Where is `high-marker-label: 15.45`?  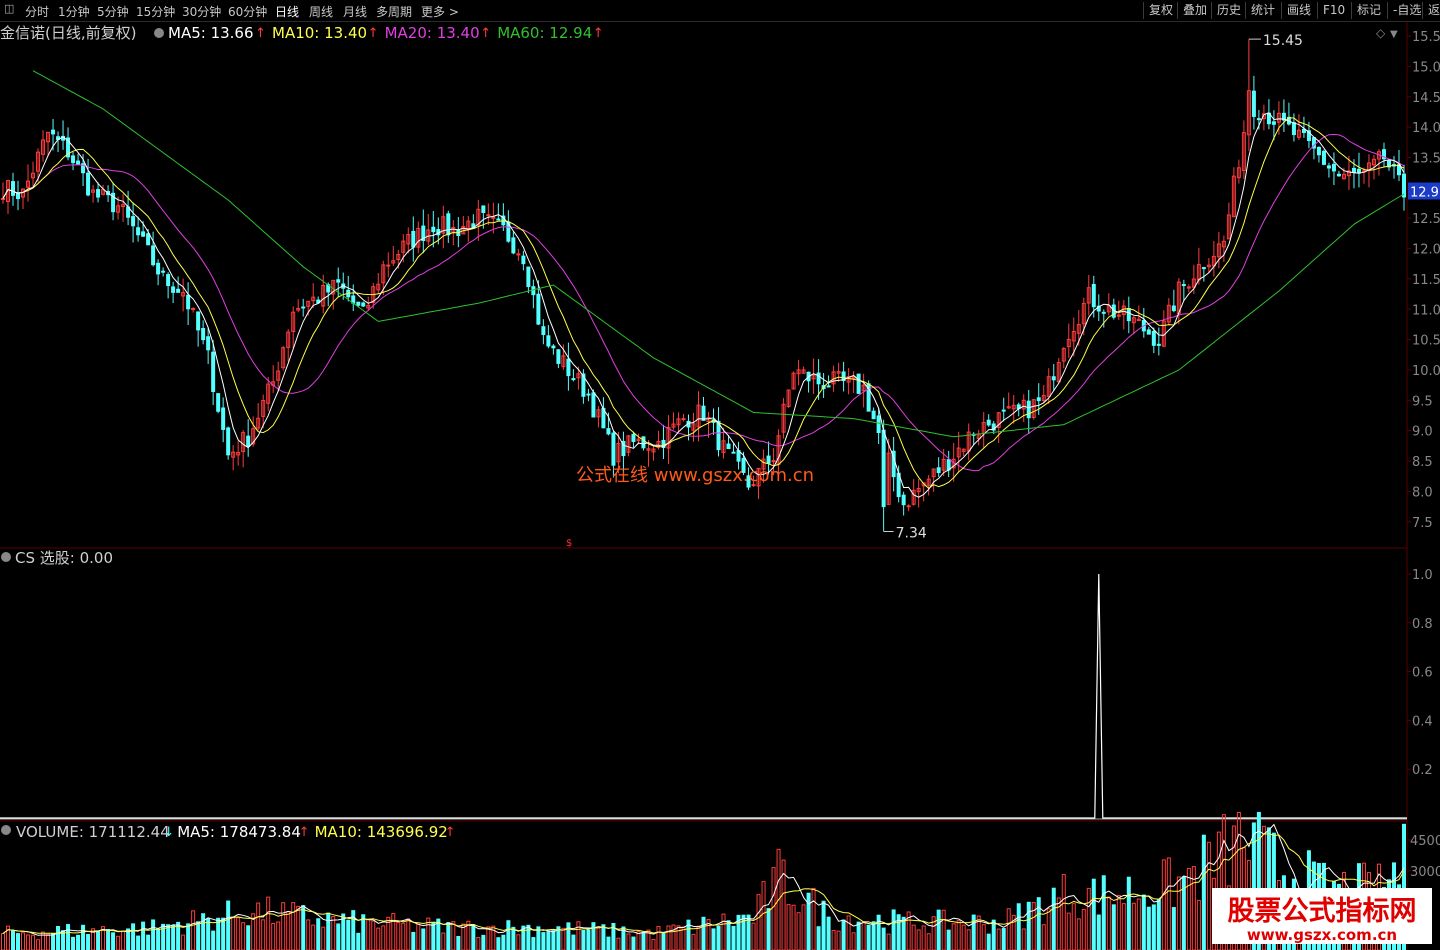
high-marker-label: 15.45 is located at coordinates (1283, 41).